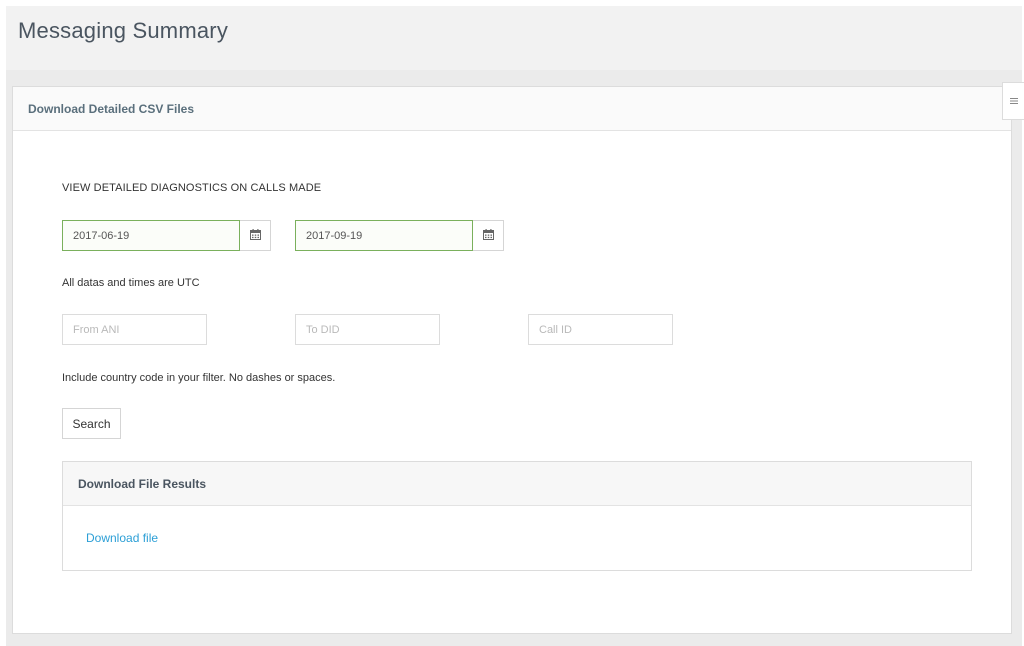 This screenshot has width=1024, height=646. Describe the element at coordinates (111, 108) in the screenshot. I see `panel-title: Download Detailed CSV Files` at that location.